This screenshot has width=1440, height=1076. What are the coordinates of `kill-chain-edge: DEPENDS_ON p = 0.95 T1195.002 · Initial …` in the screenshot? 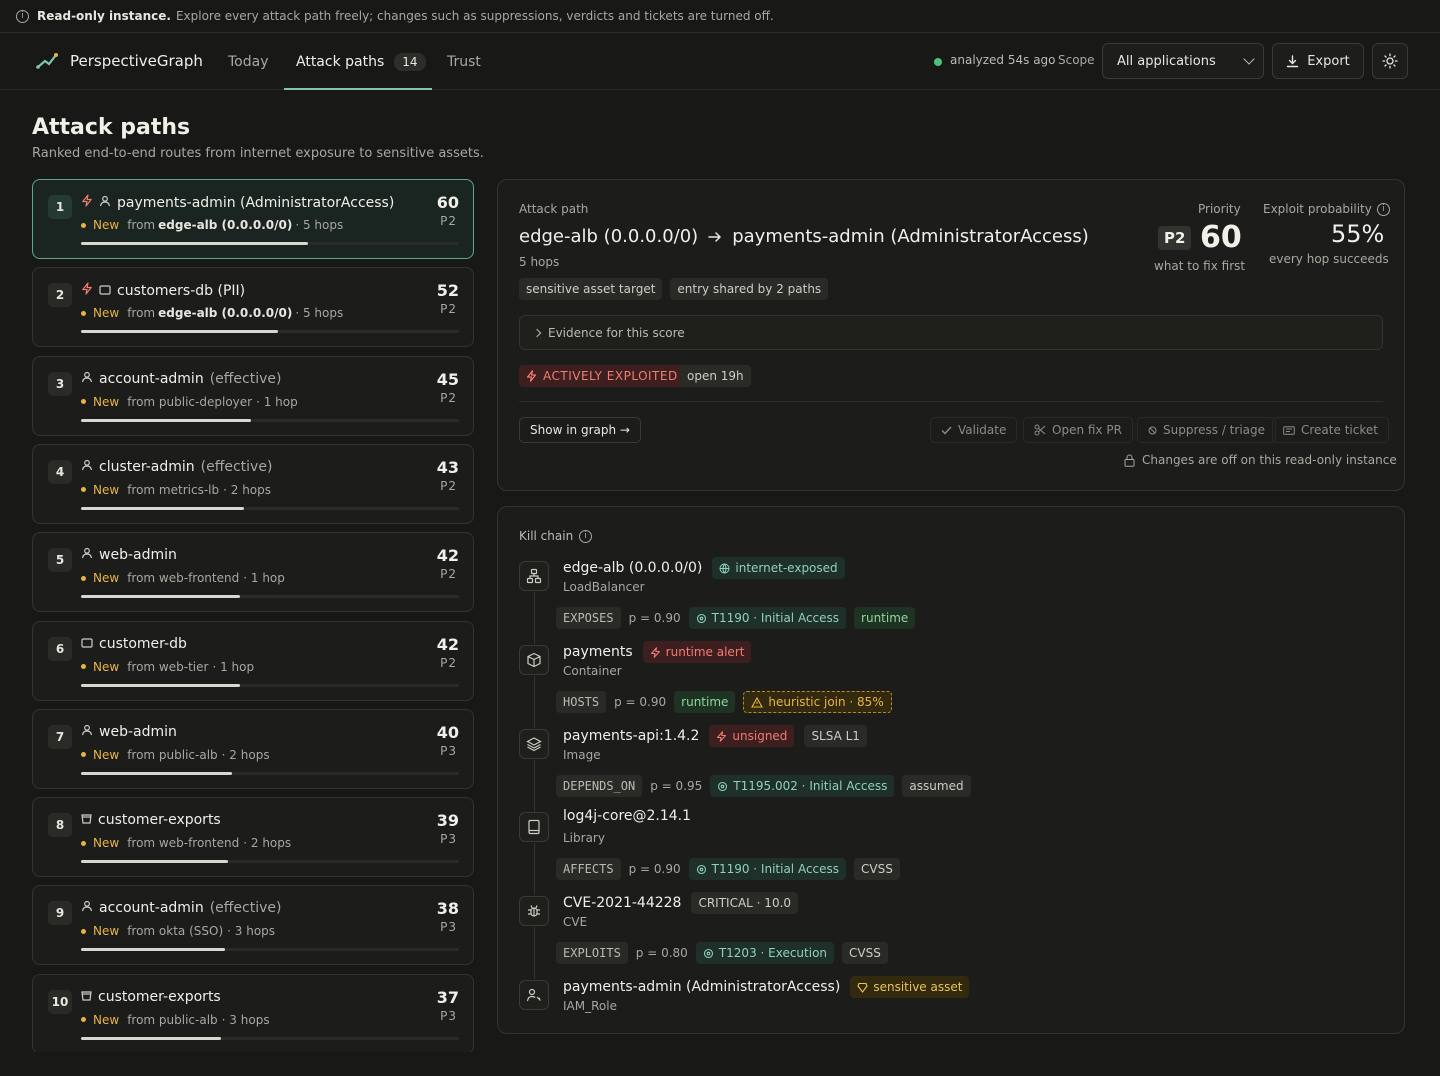 It's located at (763, 786).